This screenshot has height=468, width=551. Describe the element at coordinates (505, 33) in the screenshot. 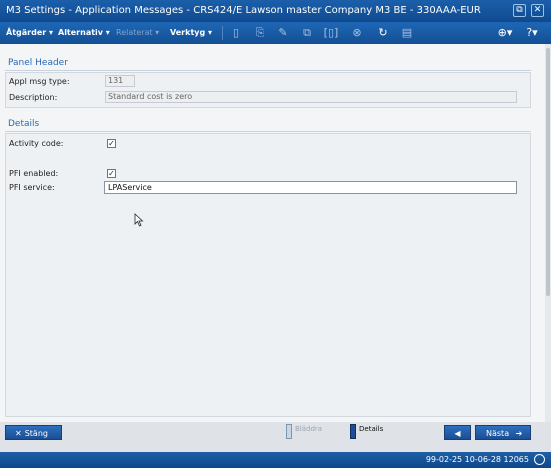

I see `zoom-icon: ⊕▾` at that location.